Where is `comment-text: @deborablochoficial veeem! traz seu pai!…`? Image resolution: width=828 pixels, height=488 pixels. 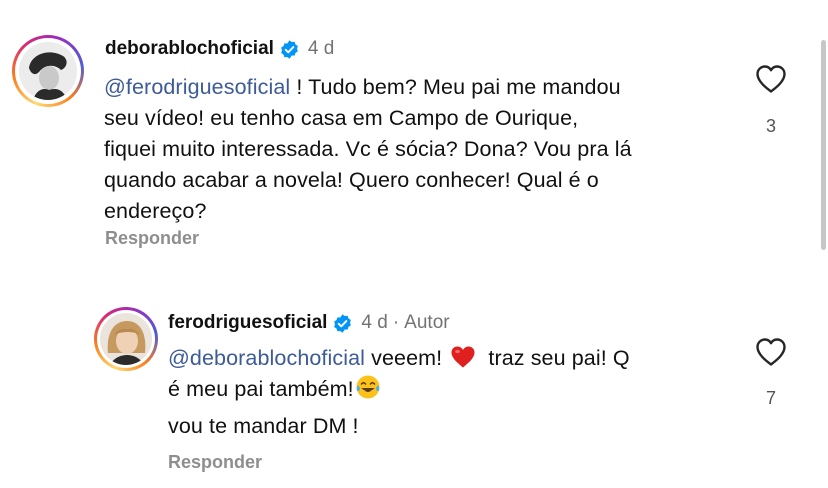
comment-text: @deborablochoficial veeem! traz seu pai!… is located at coordinates (453, 392).